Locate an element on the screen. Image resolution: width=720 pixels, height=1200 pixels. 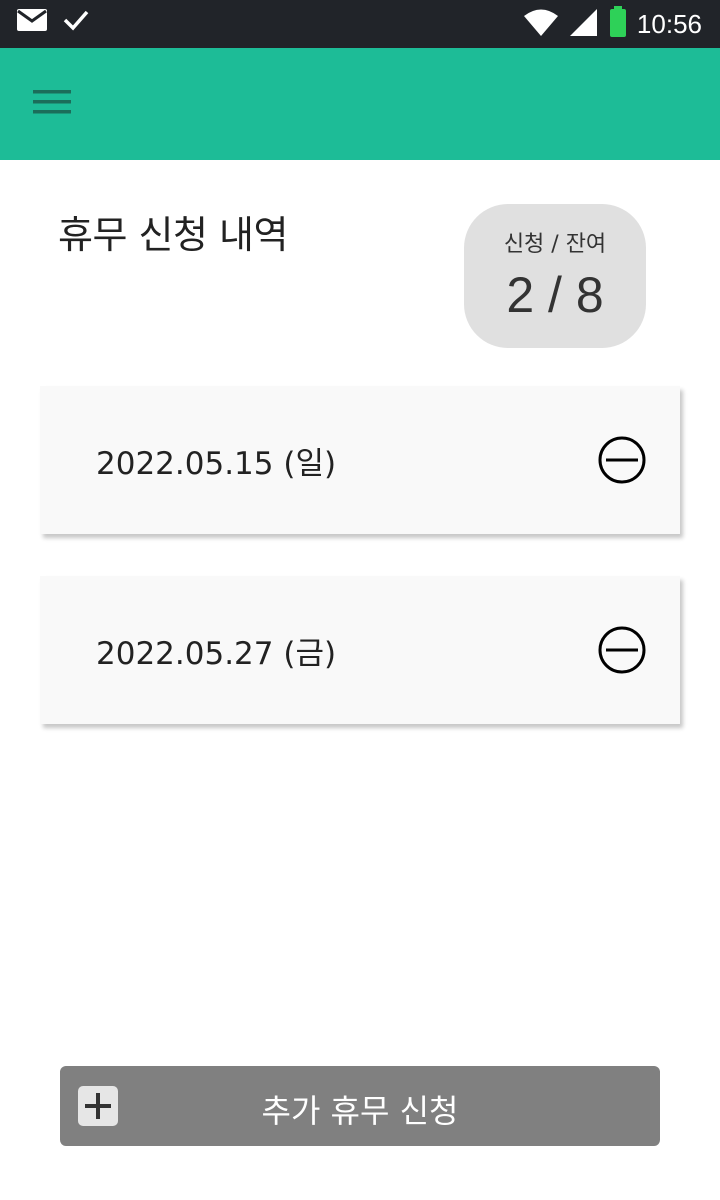
summary-value: 2 / 8 is located at coordinates (555, 295).